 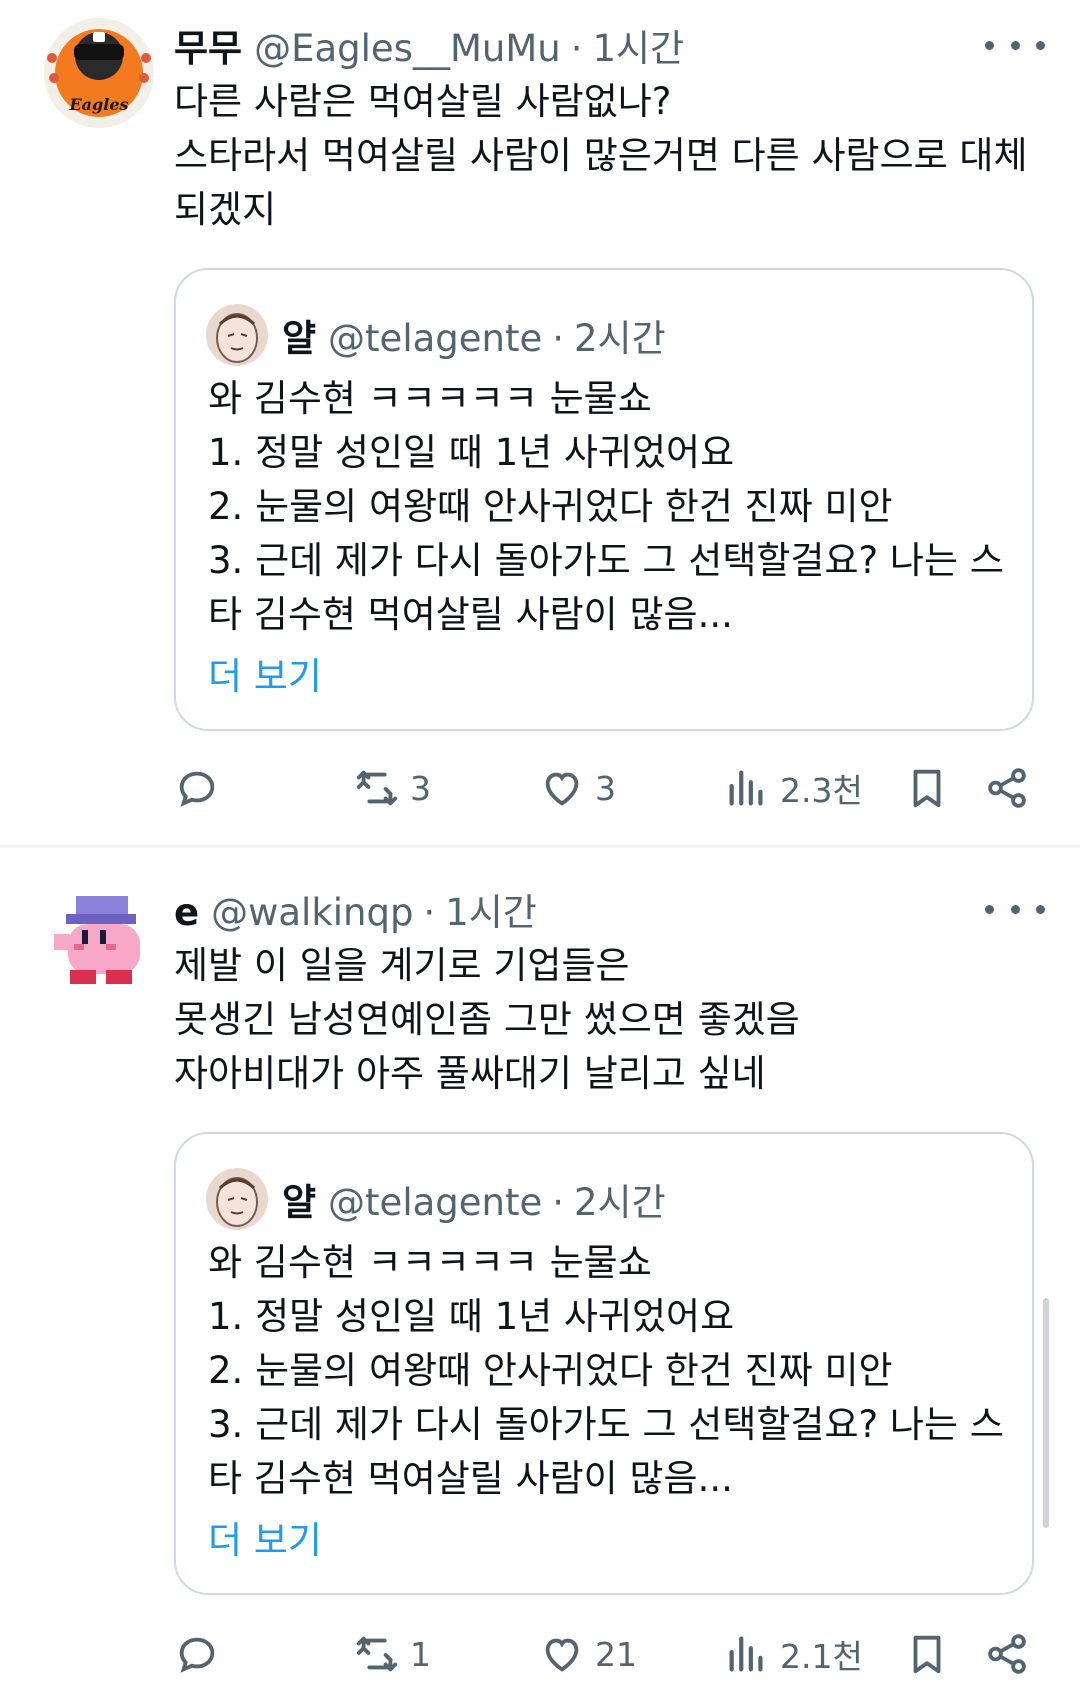 What do you see at coordinates (99, 73) in the screenshot?
I see `avatar: Eagles` at bounding box center [99, 73].